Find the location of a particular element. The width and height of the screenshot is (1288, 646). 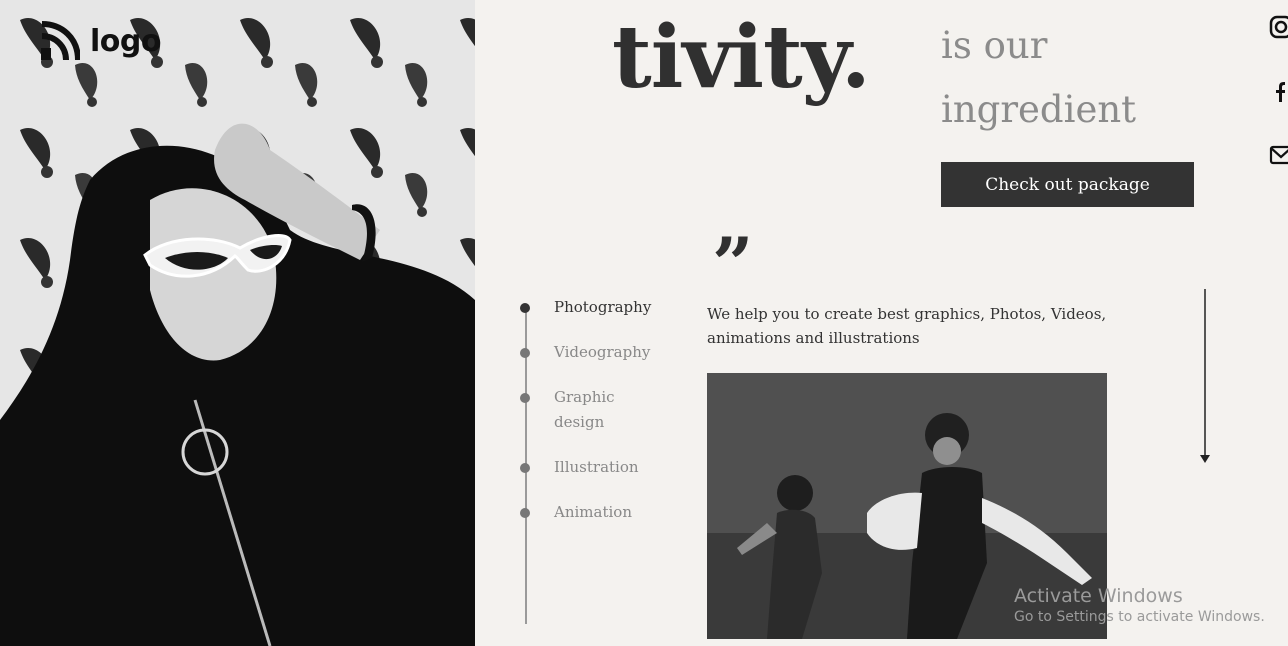

hero-headline: tivity. is located at coordinates (741, 57).